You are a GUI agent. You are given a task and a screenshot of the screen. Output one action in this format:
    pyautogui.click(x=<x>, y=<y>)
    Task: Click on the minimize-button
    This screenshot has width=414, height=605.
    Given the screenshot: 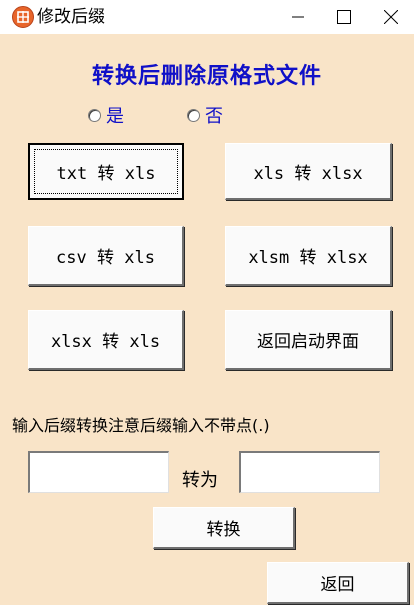 What is the action you would take?
    pyautogui.click(x=298, y=17)
    